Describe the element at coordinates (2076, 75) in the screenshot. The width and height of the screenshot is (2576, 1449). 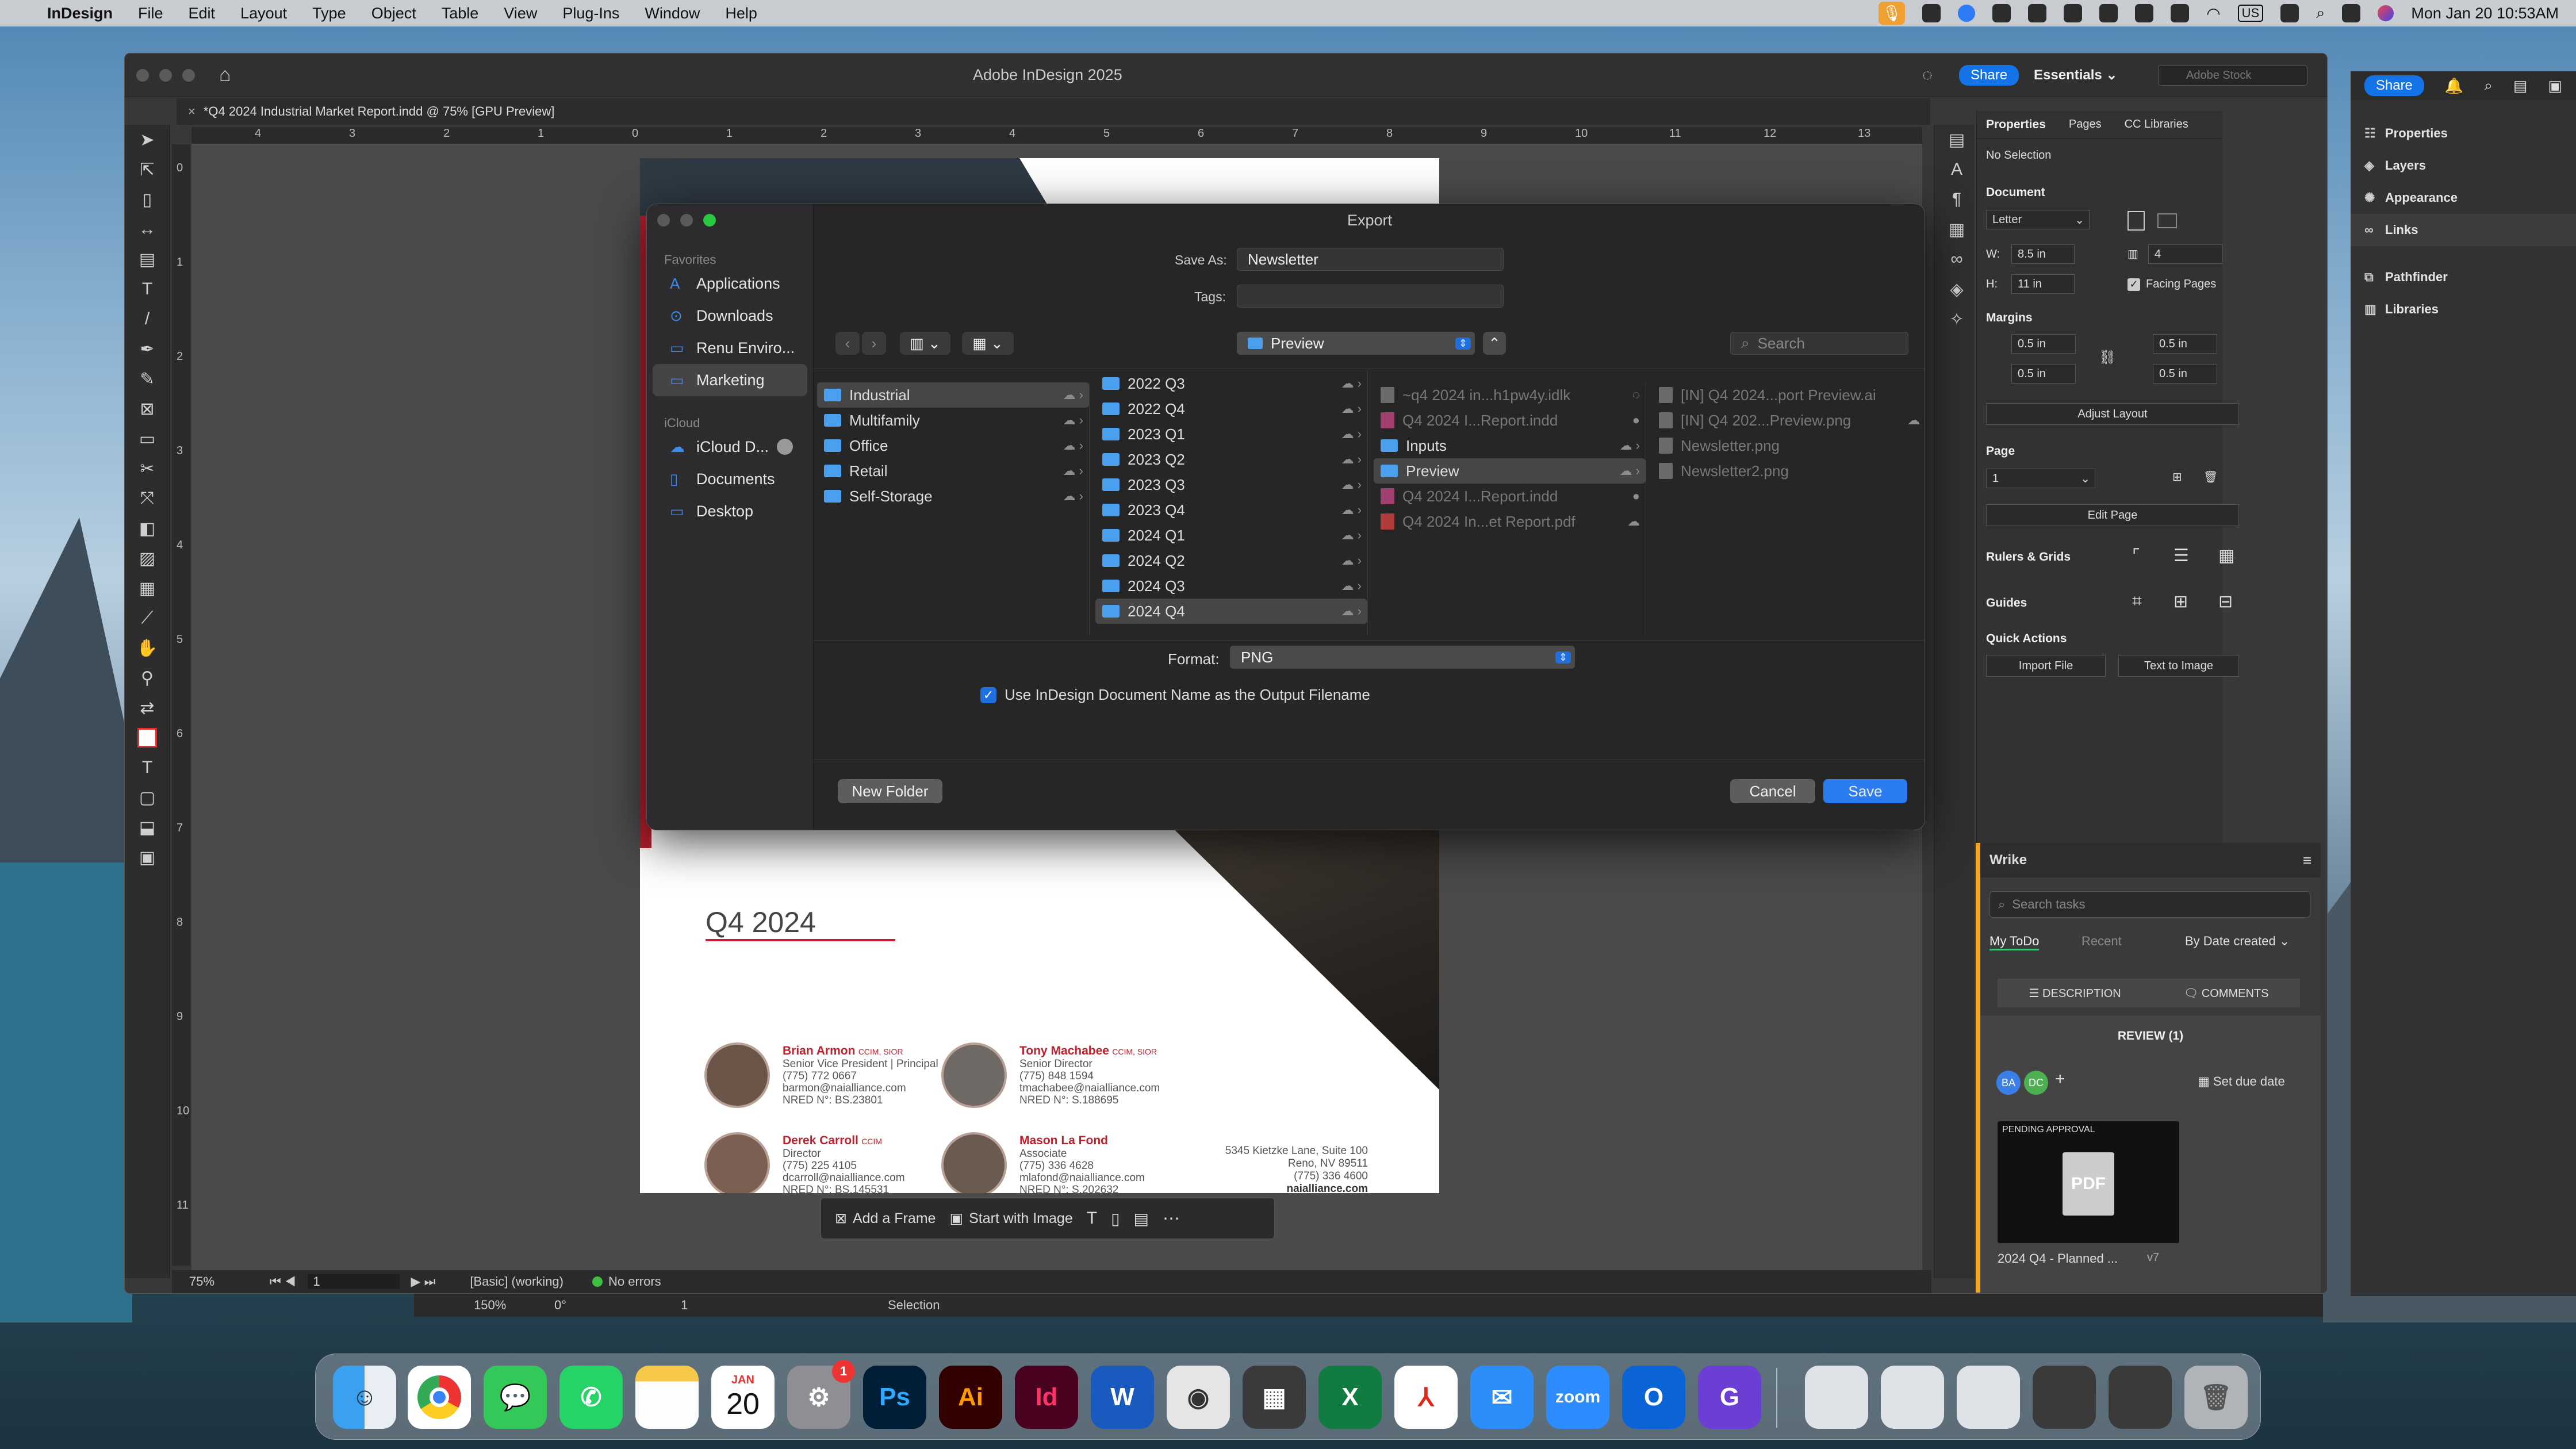
I see `workspace-switcher: Essentials ⌄` at that location.